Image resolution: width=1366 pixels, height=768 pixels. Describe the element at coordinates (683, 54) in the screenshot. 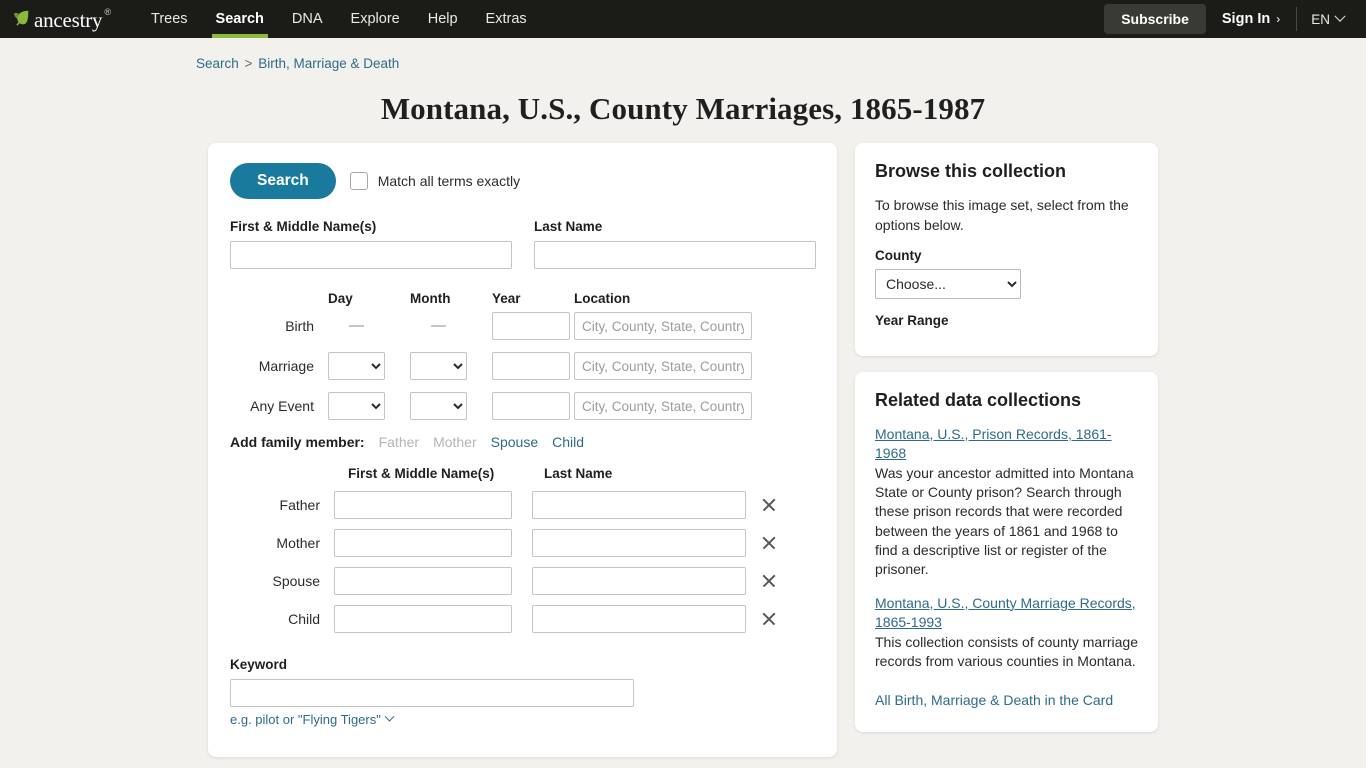

I see `breadcrumb: Search > Birth, Marriage & Death` at that location.